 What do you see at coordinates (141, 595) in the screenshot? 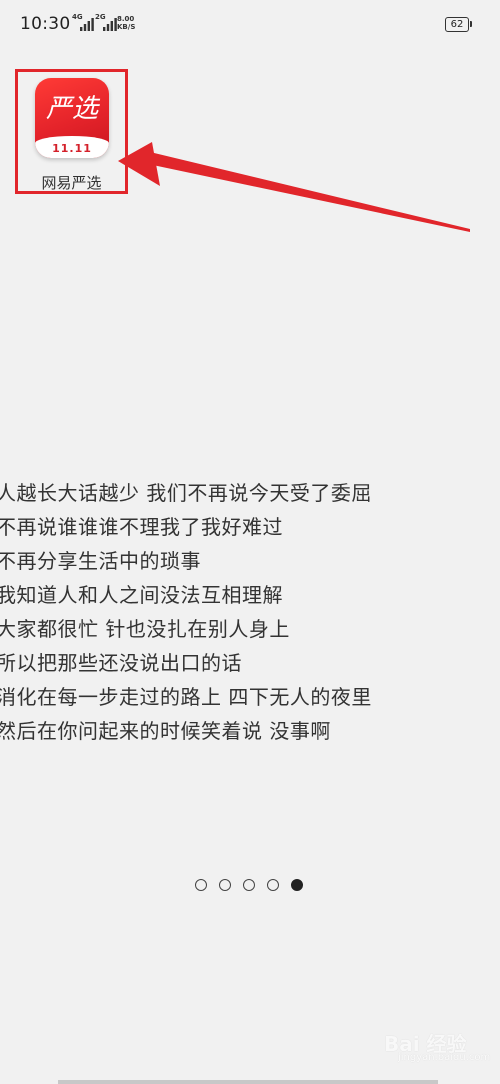
I see `lyric-line: 我知道人和人之间没法互相理解` at bounding box center [141, 595].